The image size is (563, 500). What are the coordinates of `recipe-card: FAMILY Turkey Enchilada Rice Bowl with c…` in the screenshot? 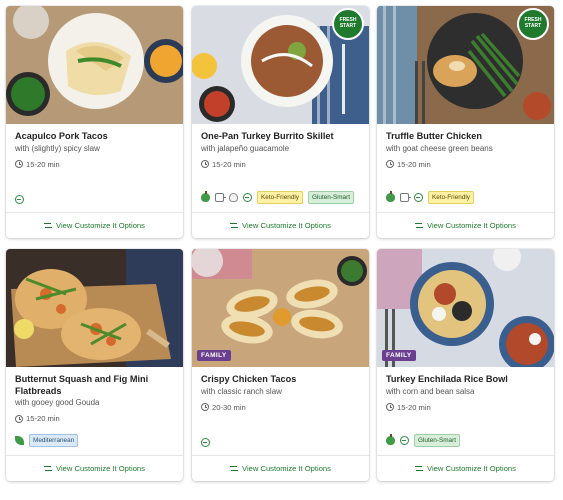 It's located at (465, 365).